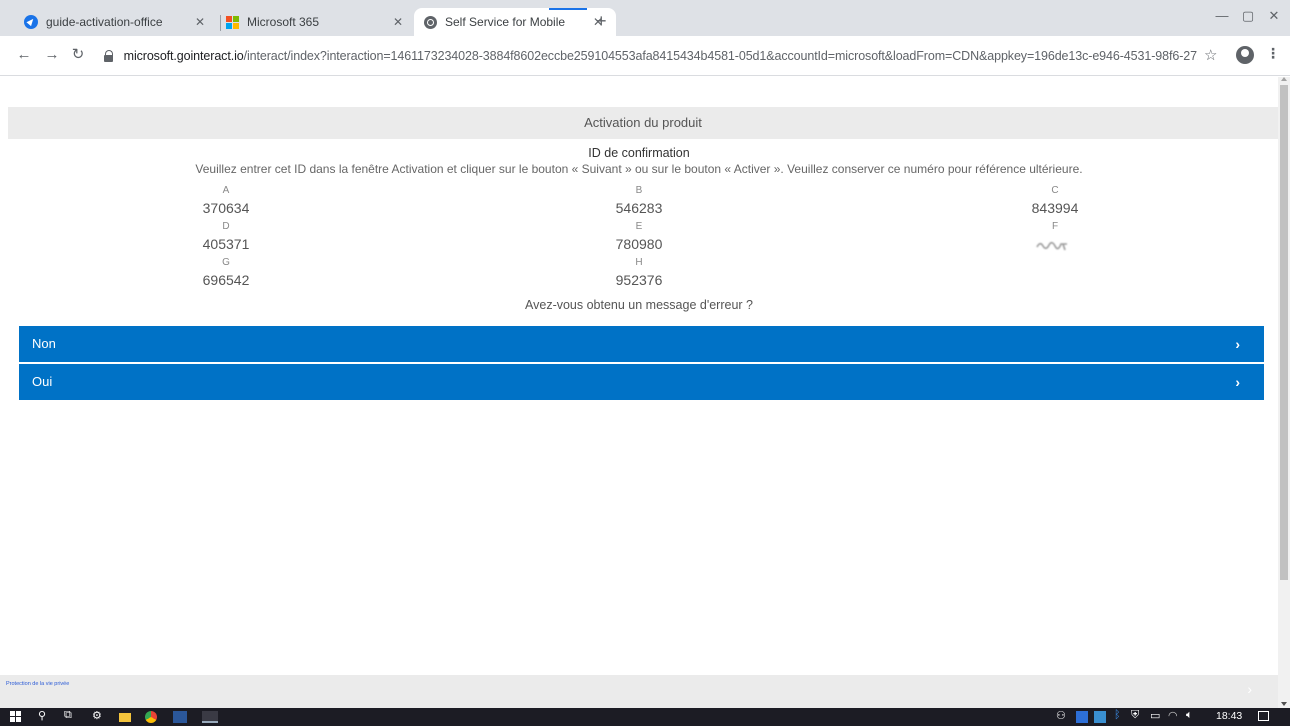  What do you see at coordinates (226, 226) in the screenshot?
I see `id-letter: D` at bounding box center [226, 226].